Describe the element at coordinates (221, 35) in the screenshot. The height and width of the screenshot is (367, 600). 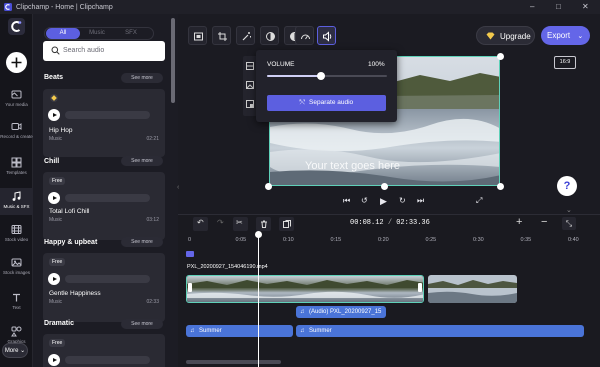
I see `crop-button` at that location.